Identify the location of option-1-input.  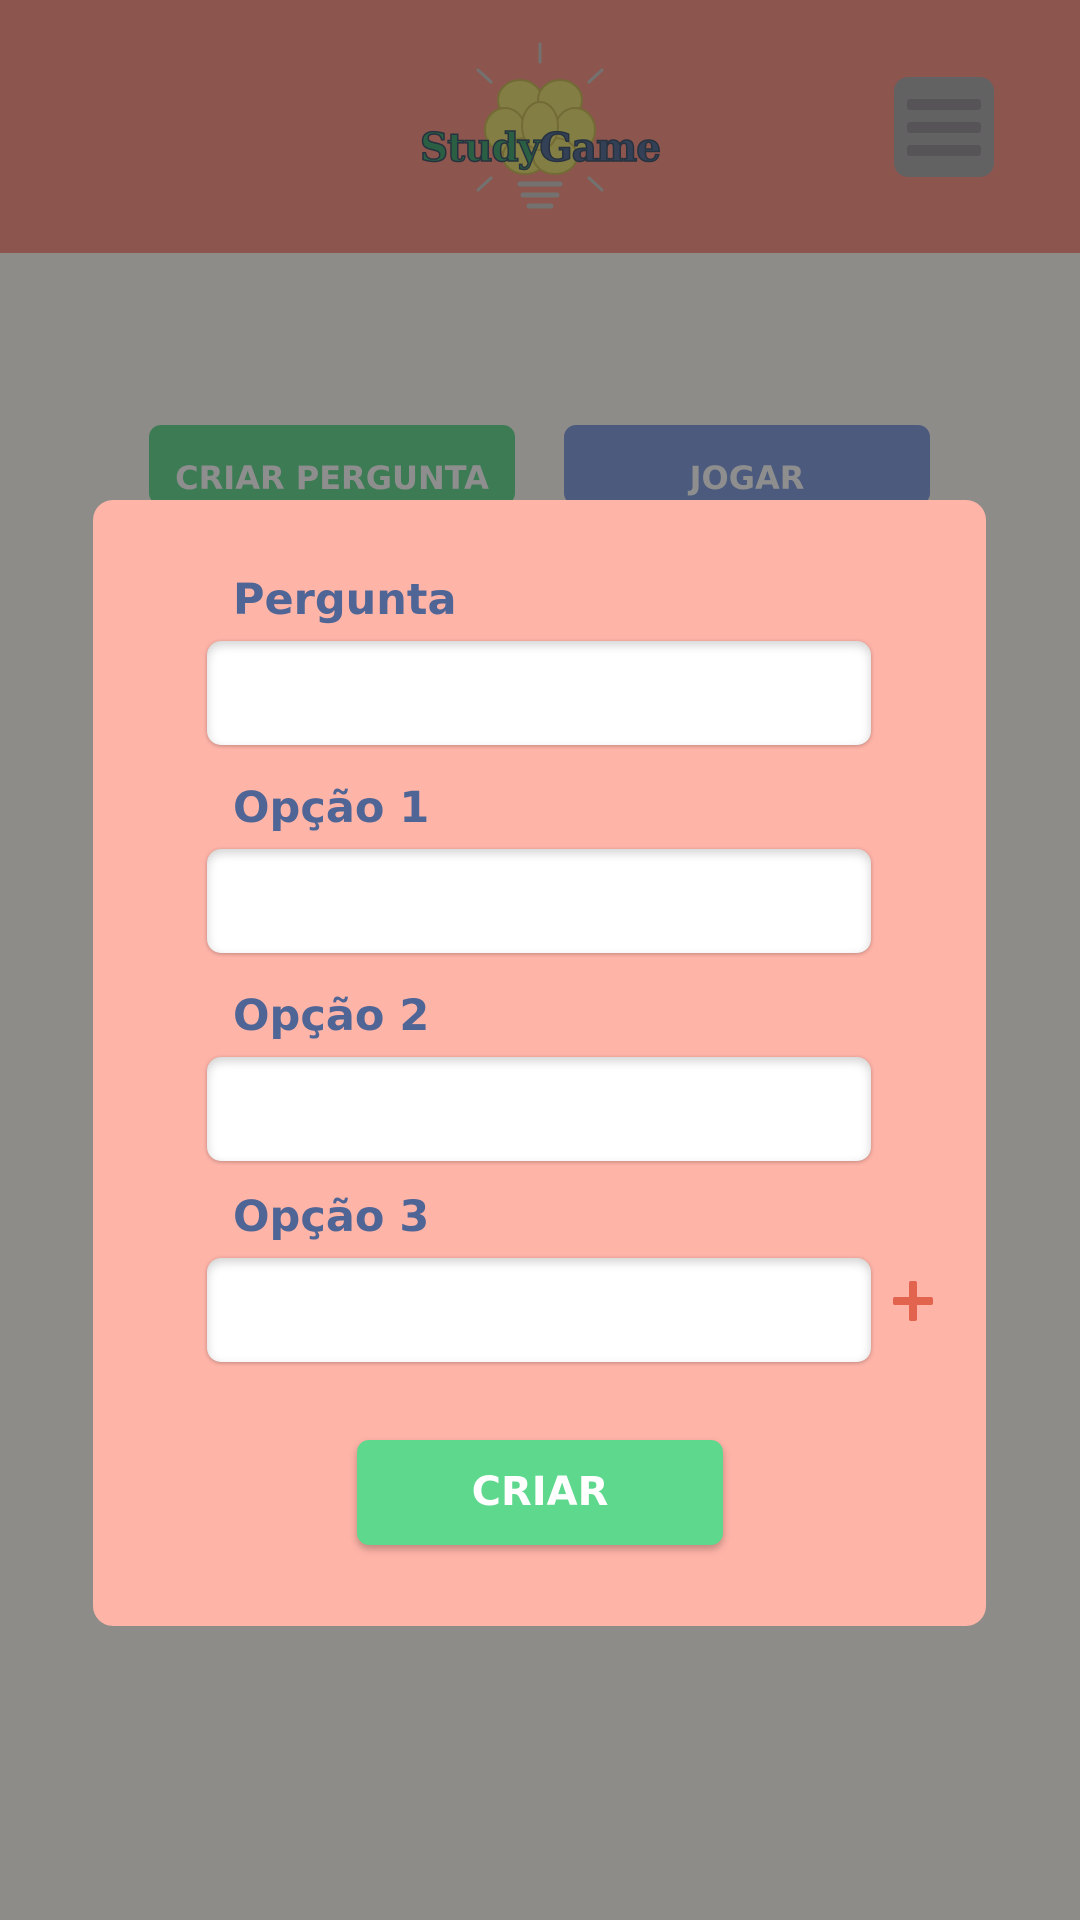
(539, 901).